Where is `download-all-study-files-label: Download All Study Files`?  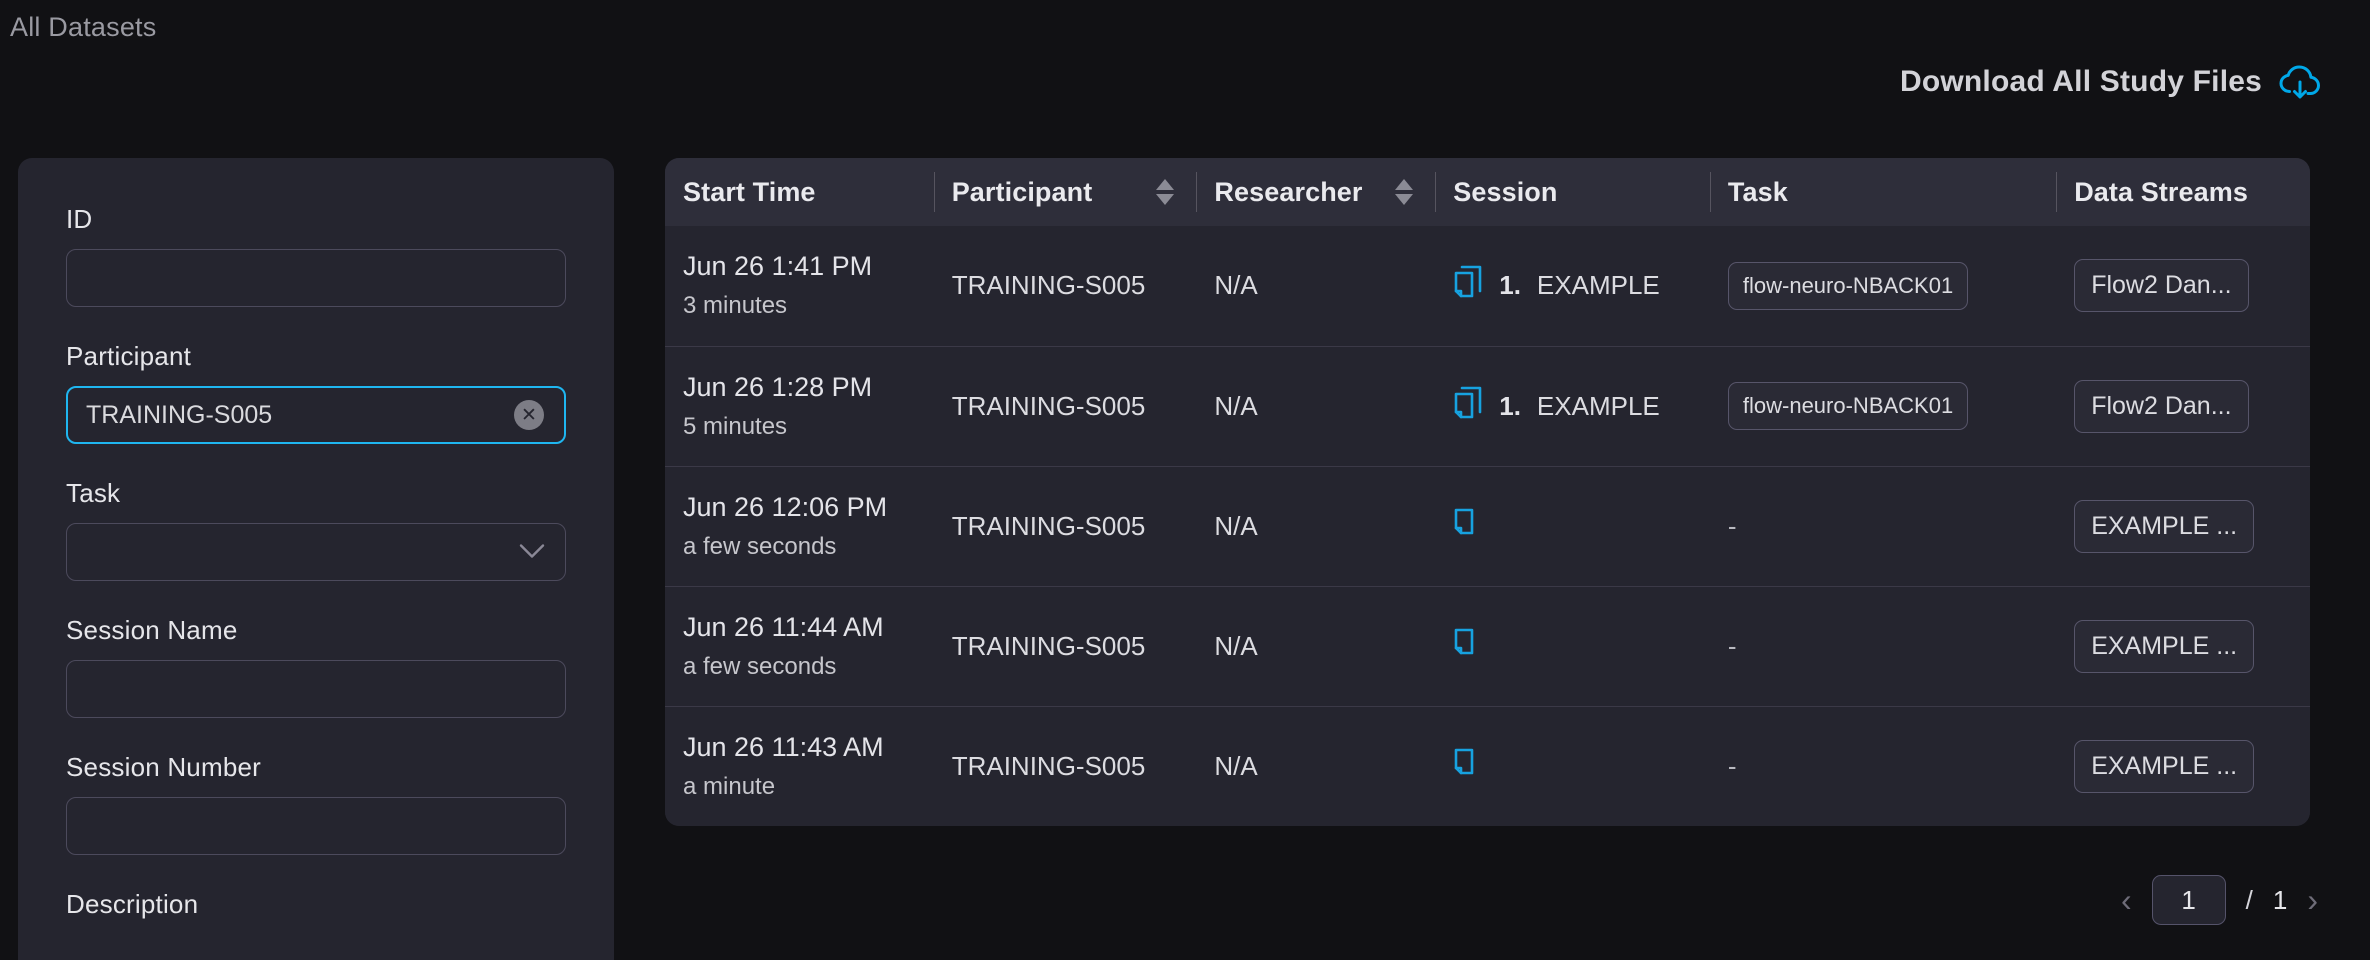
download-all-study-files-label: Download All Study Files is located at coordinates (2080, 81).